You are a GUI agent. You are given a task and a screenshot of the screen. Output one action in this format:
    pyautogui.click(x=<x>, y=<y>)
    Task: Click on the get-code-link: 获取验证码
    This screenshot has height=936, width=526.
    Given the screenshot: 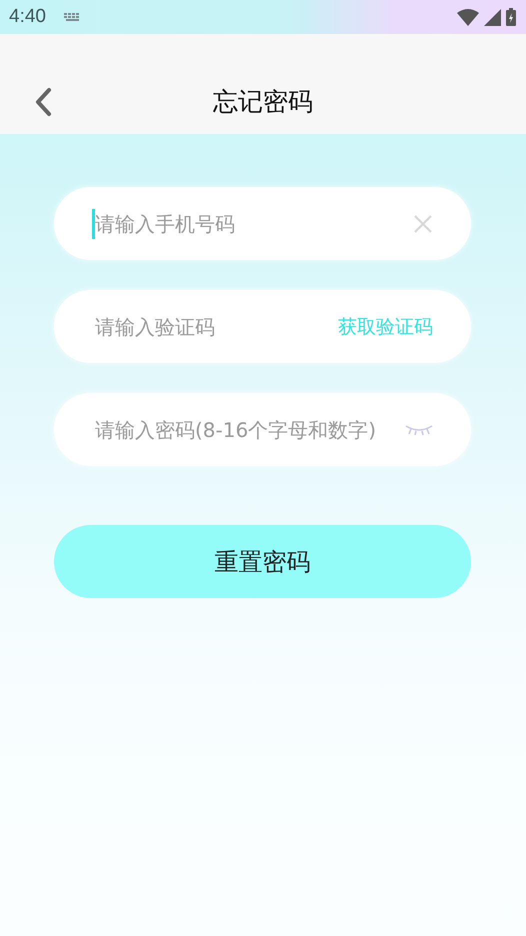 What is the action you would take?
    pyautogui.click(x=385, y=327)
    